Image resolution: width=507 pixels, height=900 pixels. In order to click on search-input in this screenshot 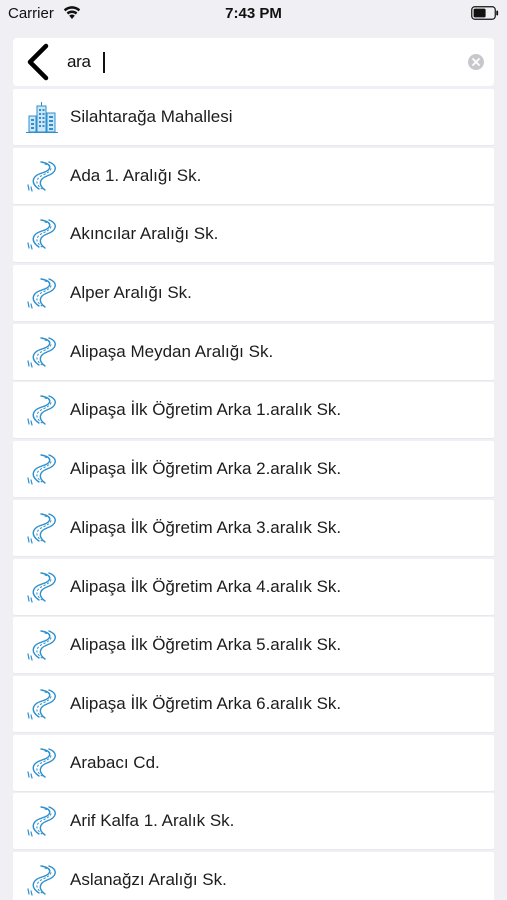, I will do `click(262, 62)`.